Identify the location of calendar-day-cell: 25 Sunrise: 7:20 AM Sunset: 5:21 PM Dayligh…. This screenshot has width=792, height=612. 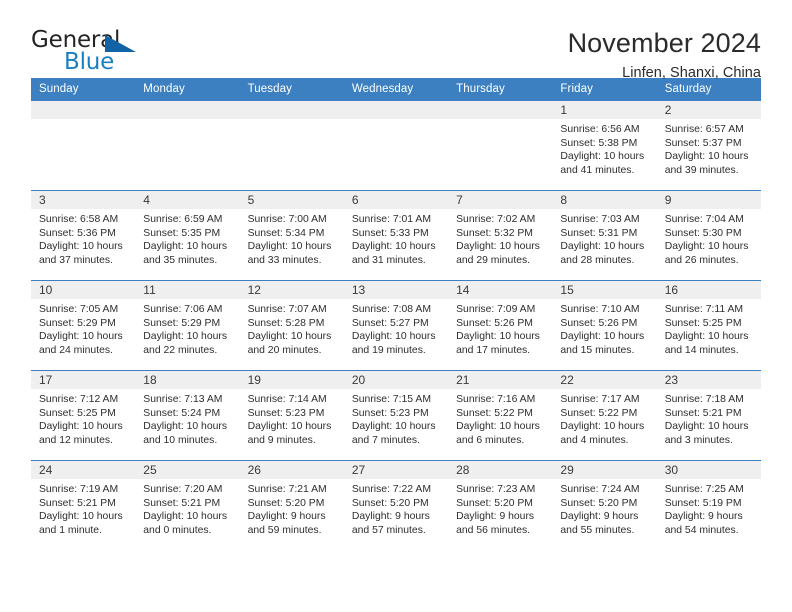
(187, 505).